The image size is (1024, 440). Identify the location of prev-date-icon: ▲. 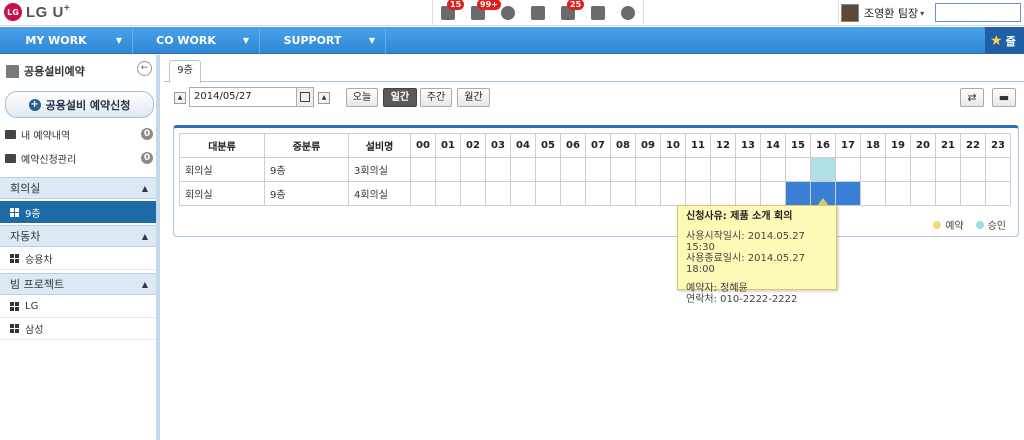
(180, 98).